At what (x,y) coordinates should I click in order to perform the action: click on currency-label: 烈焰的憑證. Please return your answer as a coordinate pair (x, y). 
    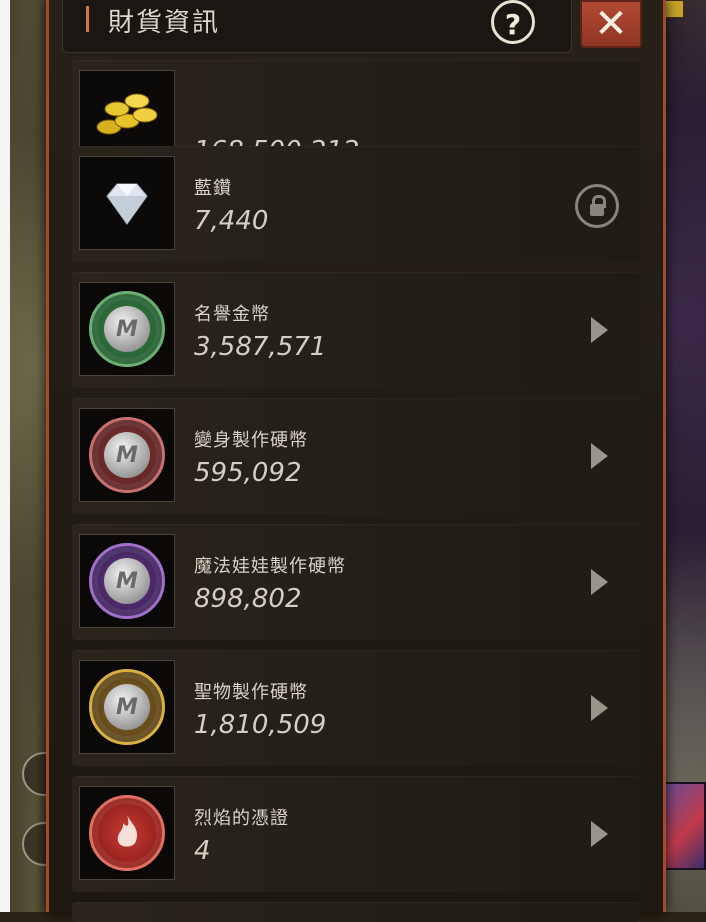
    Looking at the image, I should click on (241, 818).